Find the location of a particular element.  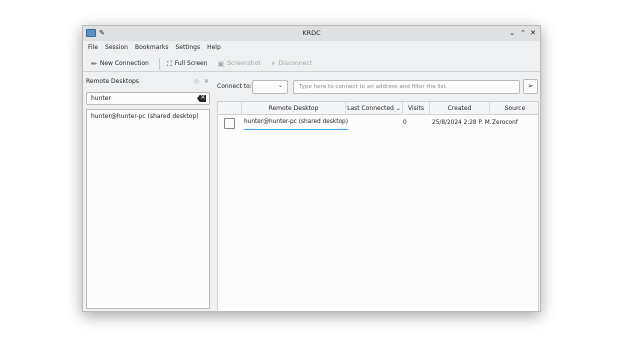

search-value: hunter is located at coordinates (101, 98).